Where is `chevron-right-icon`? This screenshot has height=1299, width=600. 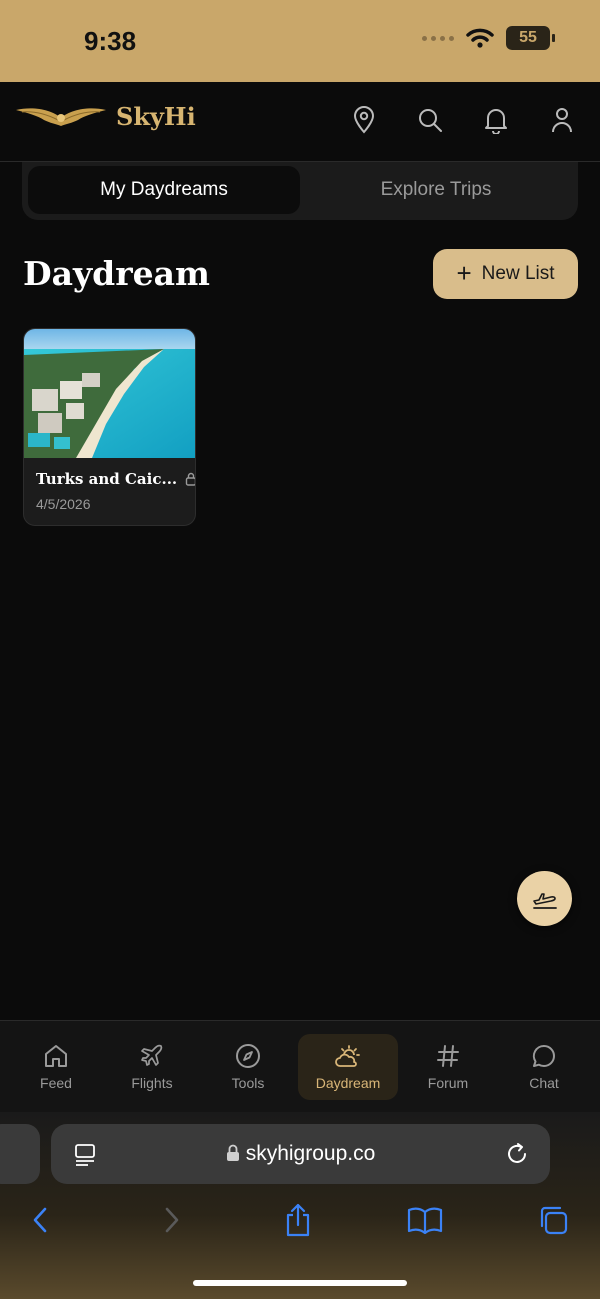 chevron-right-icon is located at coordinates (172, 1220).